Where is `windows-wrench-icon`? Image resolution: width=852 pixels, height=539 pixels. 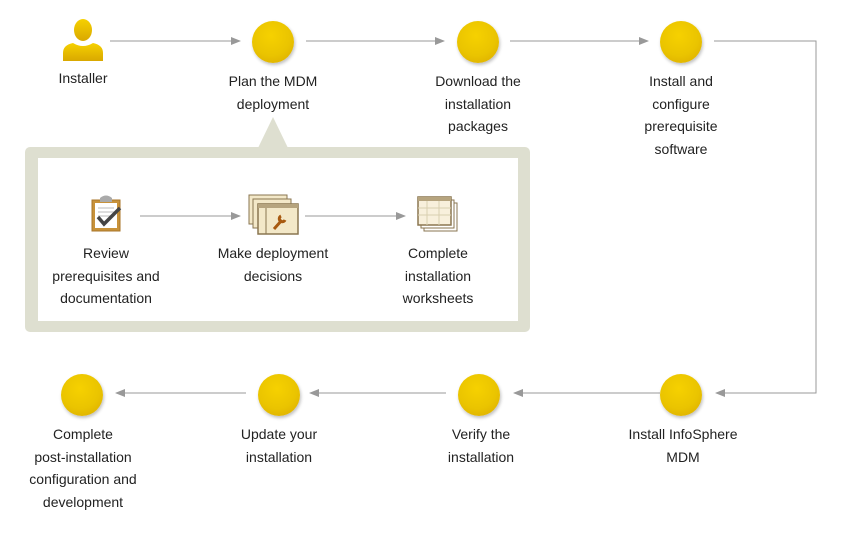
windows-wrench-icon is located at coordinates (273, 214).